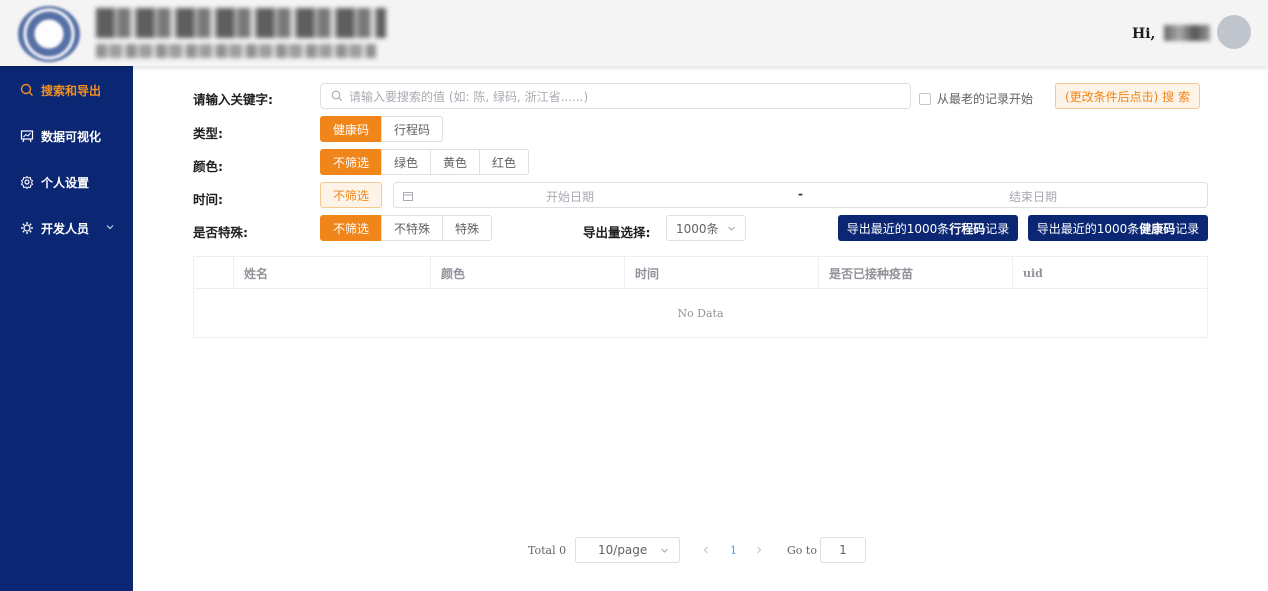 This screenshot has height=591, width=1268. What do you see at coordinates (634, 33) in the screenshot?
I see `top-header: Hi,` at bounding box center [634, 33].